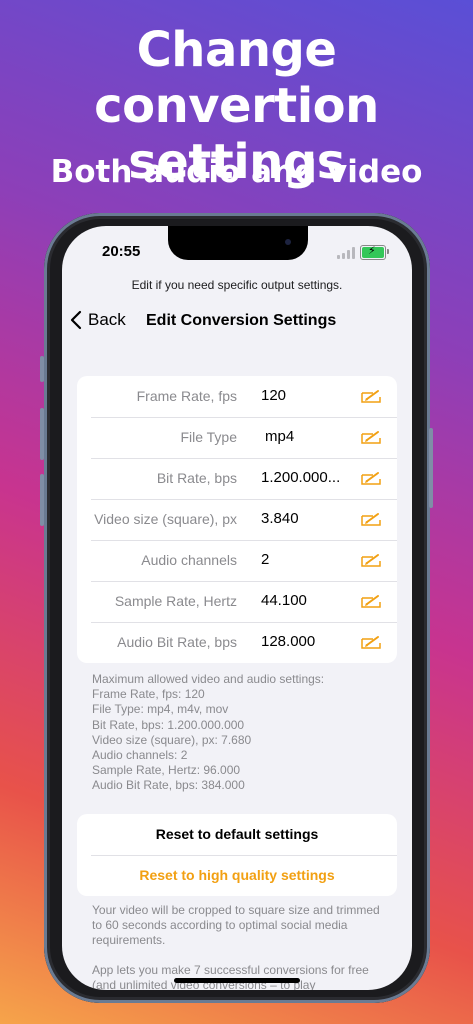 The image size is (473, 1024). I want to click on limits-line: Bit Rate, bps: 1.200.000.000, so click(168, 724).